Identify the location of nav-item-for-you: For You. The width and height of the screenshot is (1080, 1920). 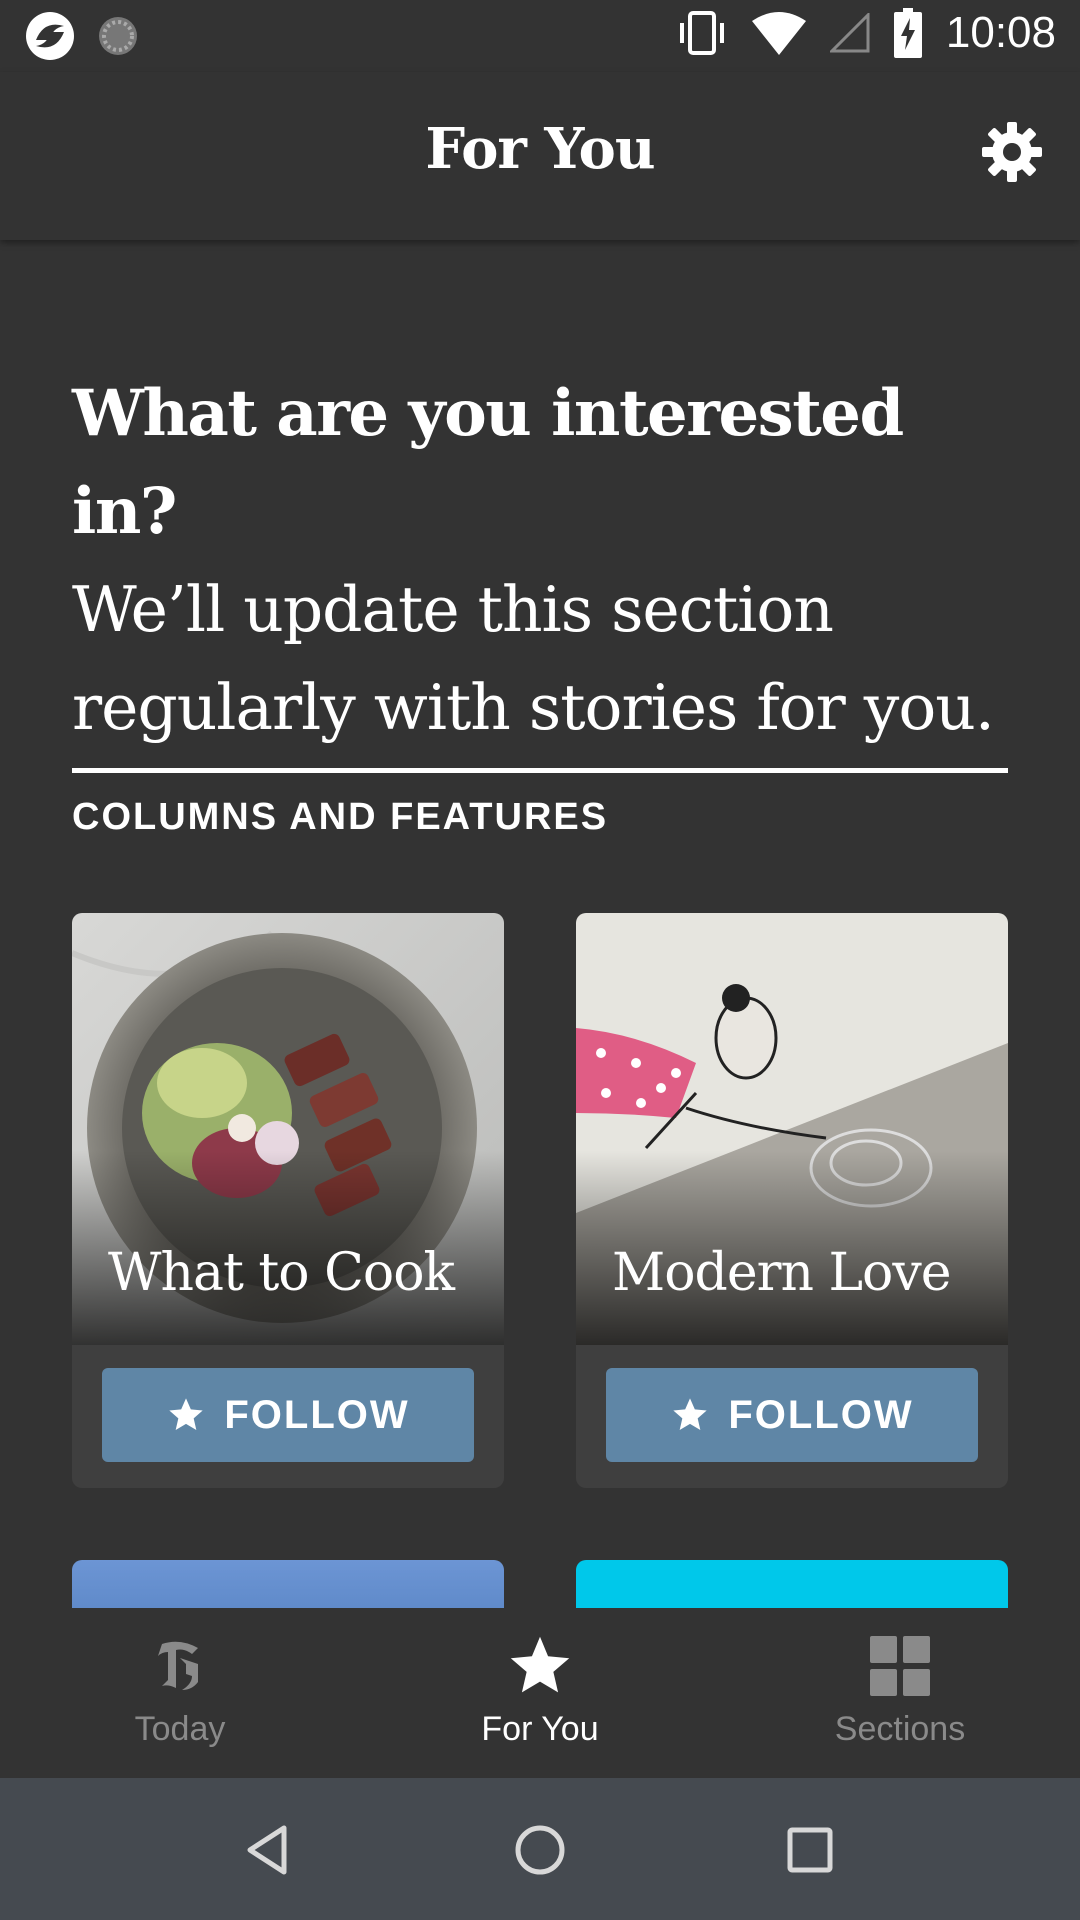
(540, 1693).